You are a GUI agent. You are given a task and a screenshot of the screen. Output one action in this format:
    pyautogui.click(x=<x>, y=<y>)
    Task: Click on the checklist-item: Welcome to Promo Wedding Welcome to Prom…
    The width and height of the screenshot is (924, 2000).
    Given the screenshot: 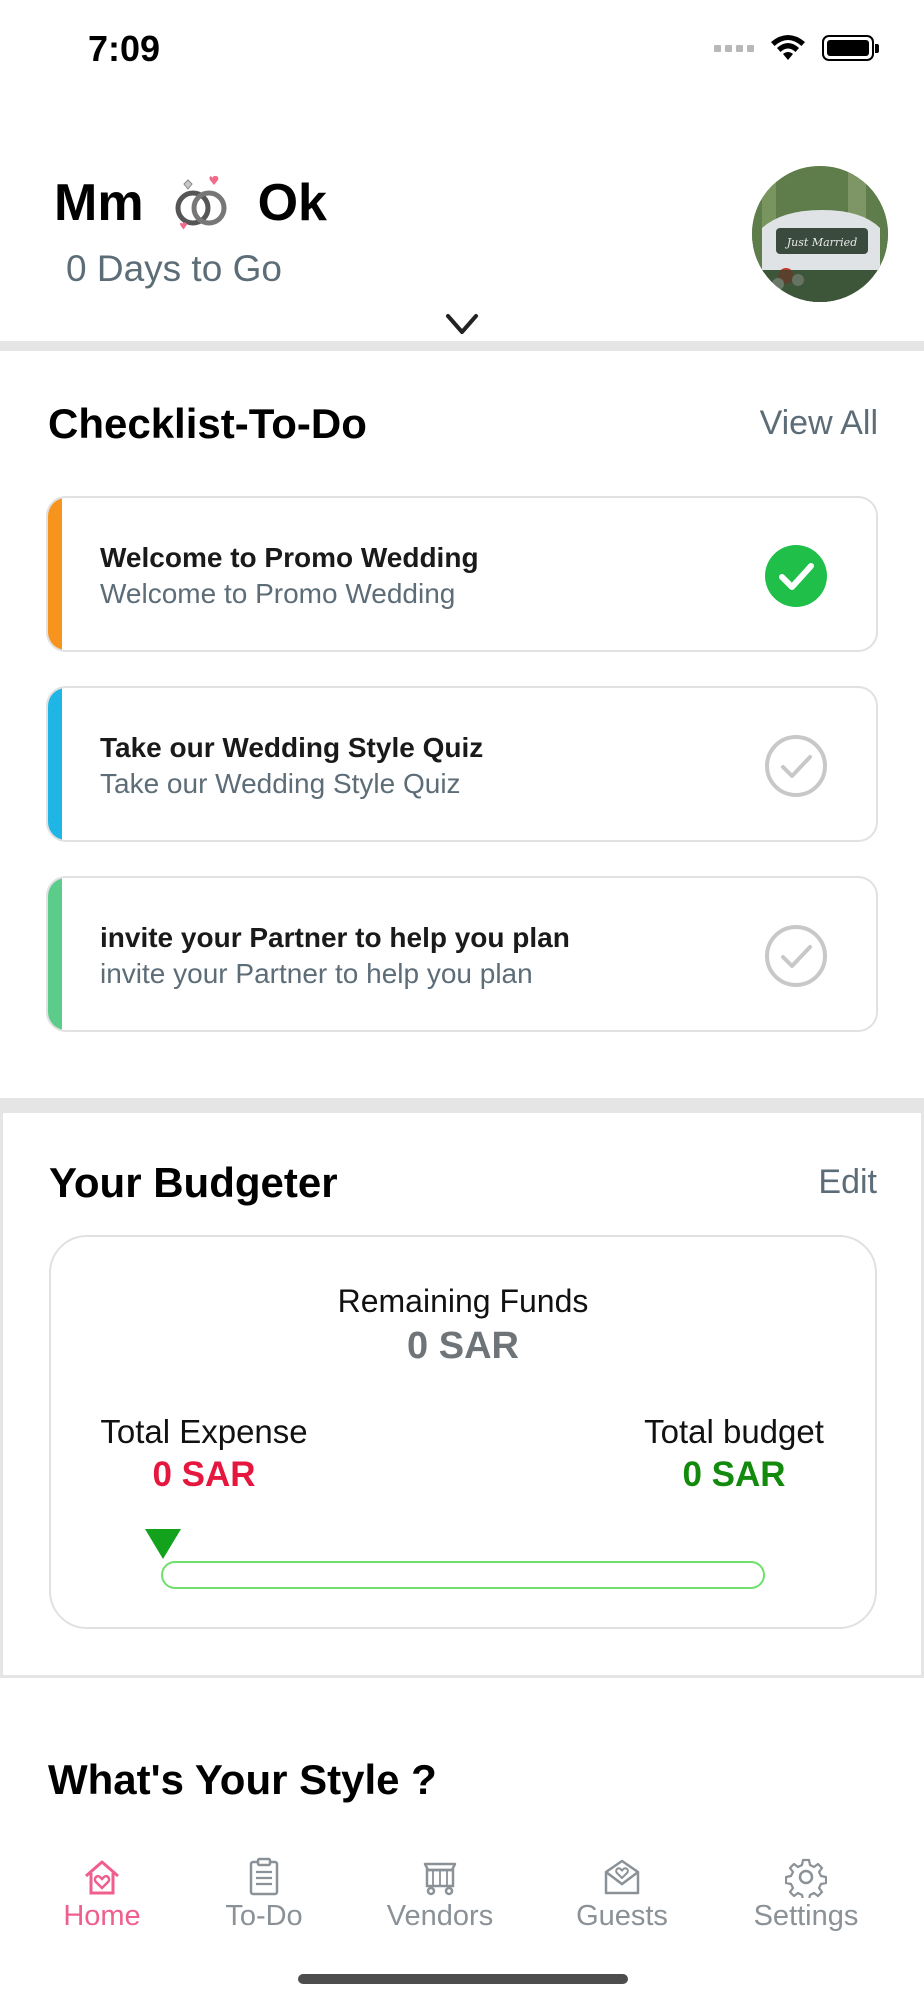 What is the action you would take?
    pyautogui.click(x=462, y=574)
    